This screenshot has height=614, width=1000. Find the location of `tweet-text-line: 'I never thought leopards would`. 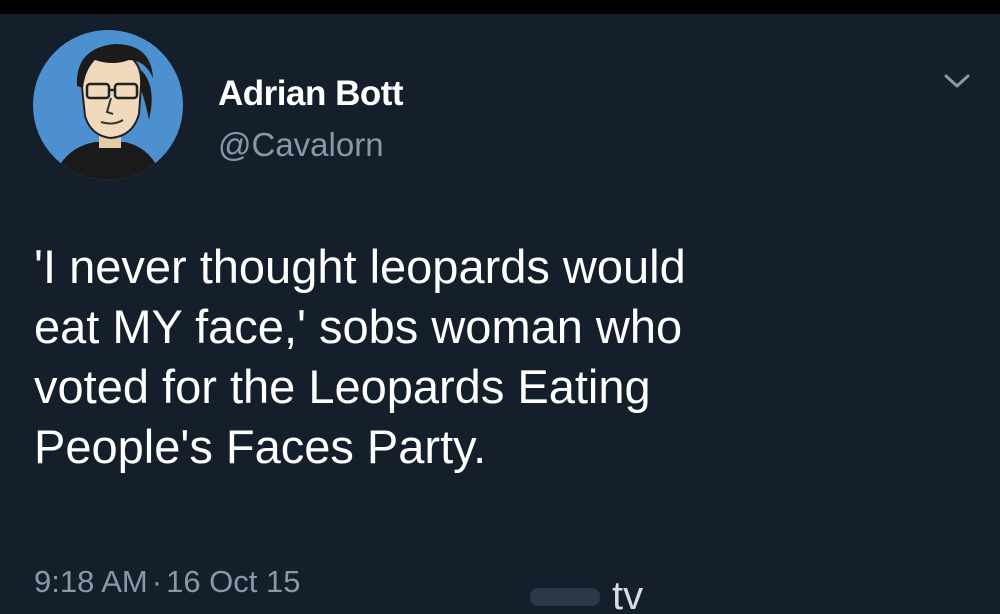

tweet-text-line: 'I never thought leopards would is located at coordinates (360, 266).